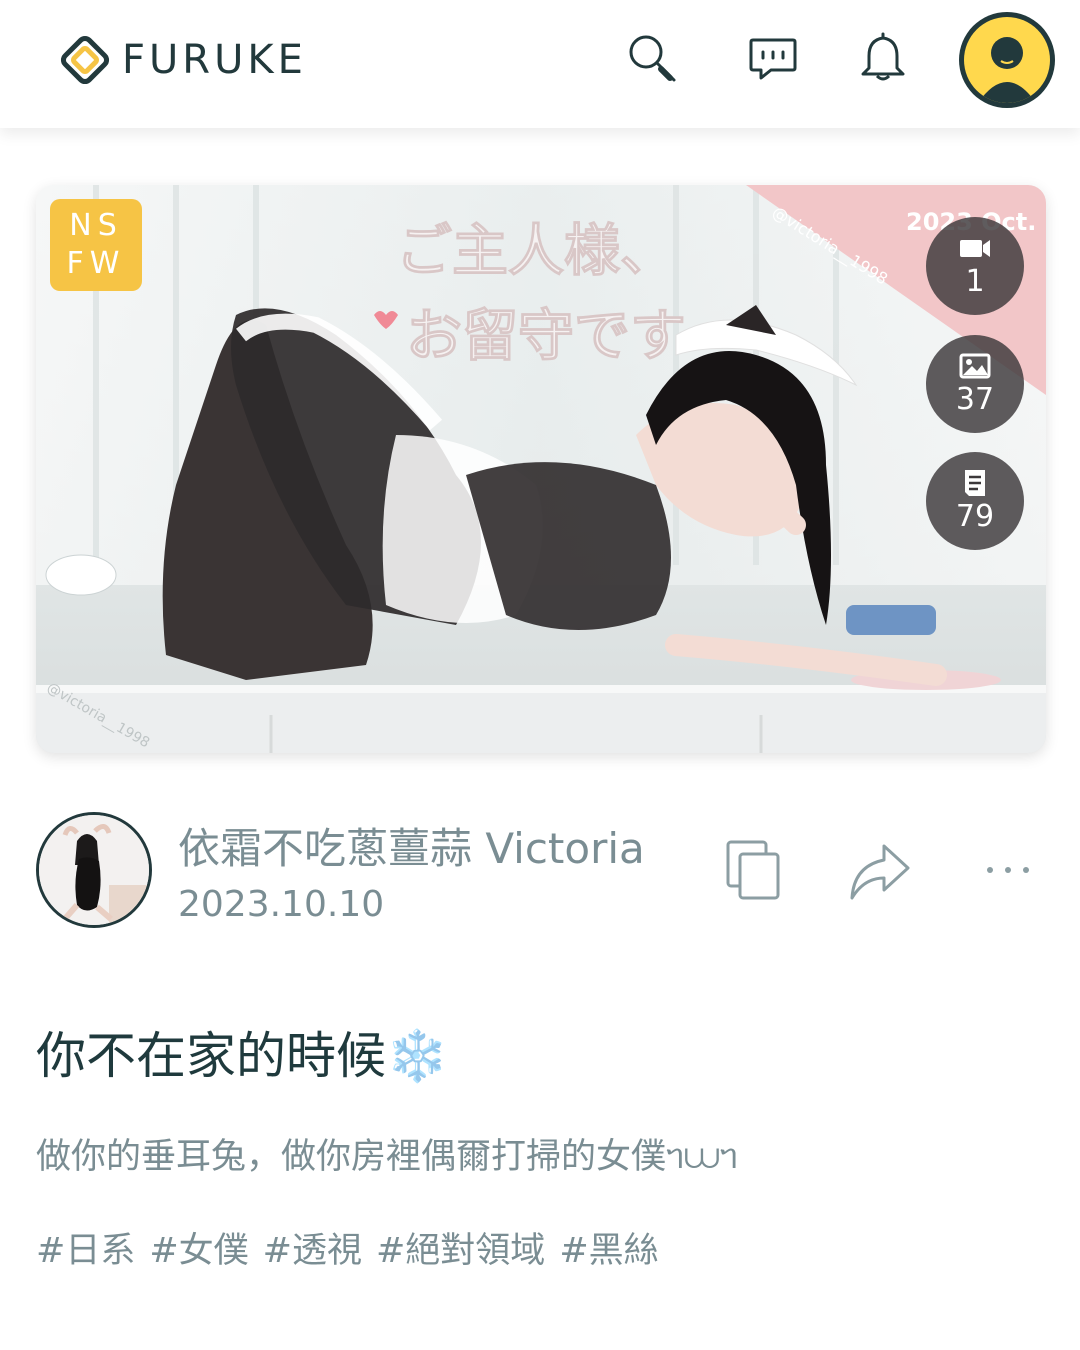 This screenshot has height=1350, width=1080. I want to click on nsfw-badge: NSFW, so click(96, 245).